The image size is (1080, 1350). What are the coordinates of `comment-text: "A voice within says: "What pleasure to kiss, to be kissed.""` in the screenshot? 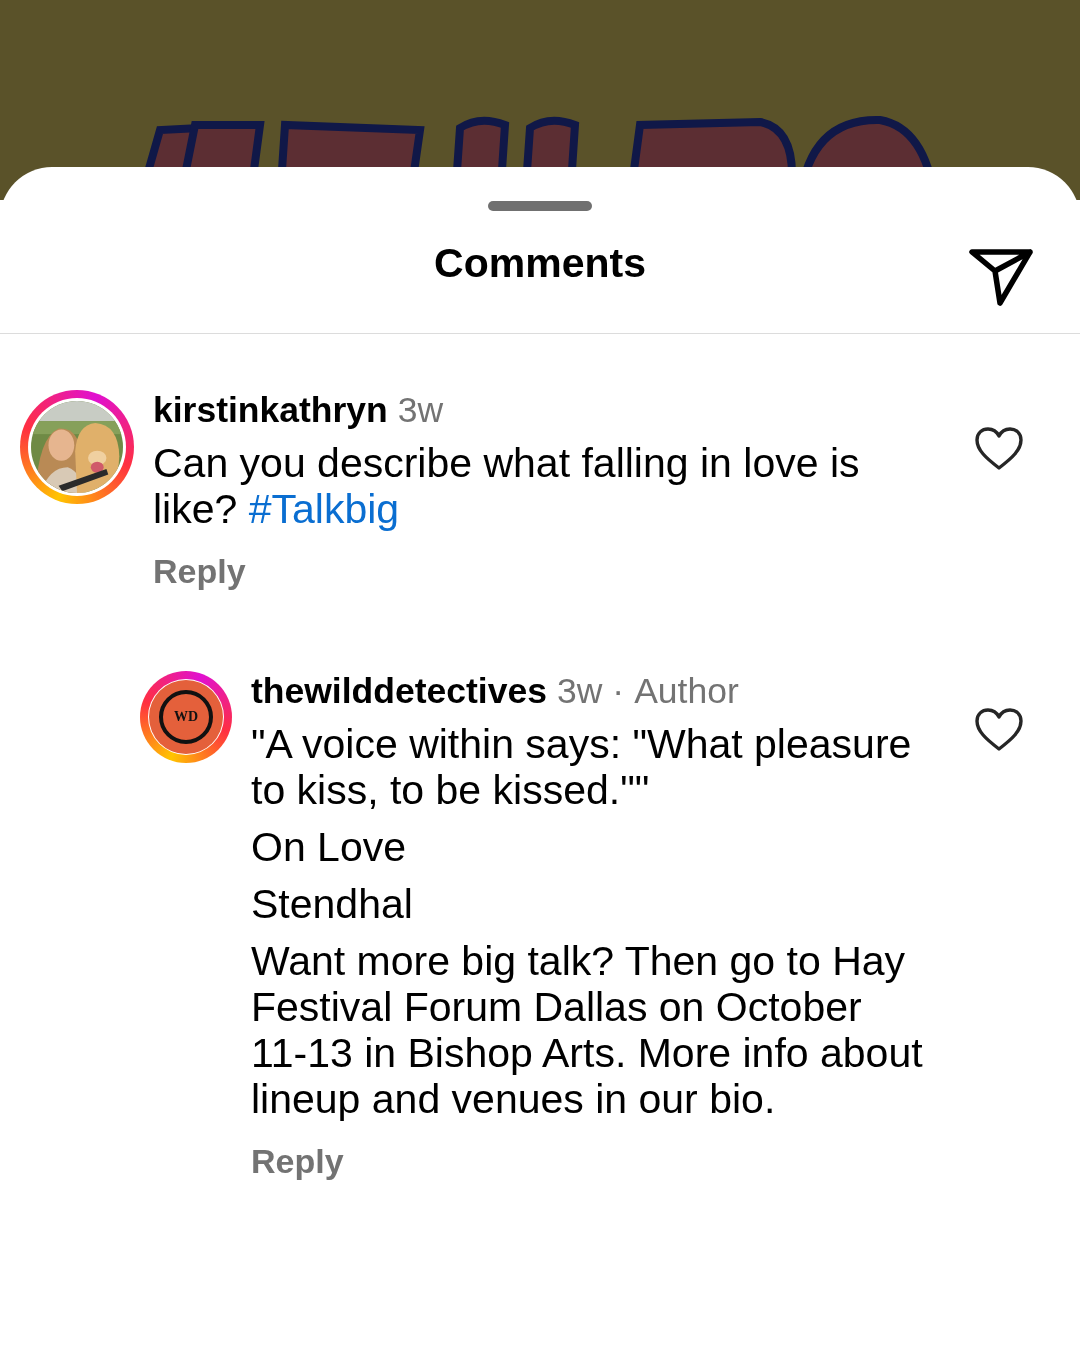 It's located at (582, 767).